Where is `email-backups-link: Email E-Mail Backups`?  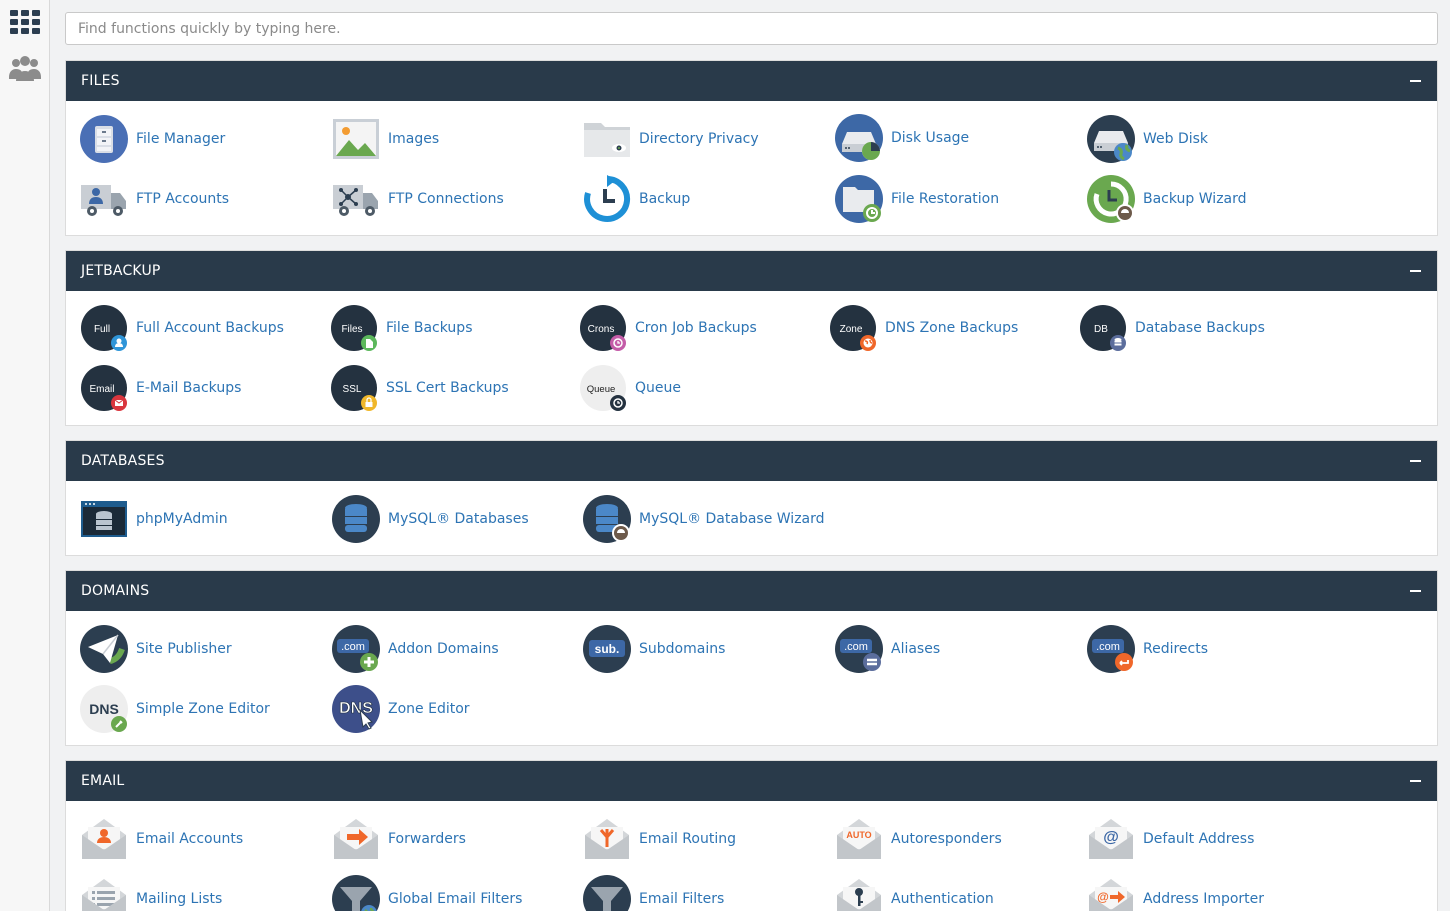
email-backups-link: Email E-Mail Backups is located at coordinates (160, 388).